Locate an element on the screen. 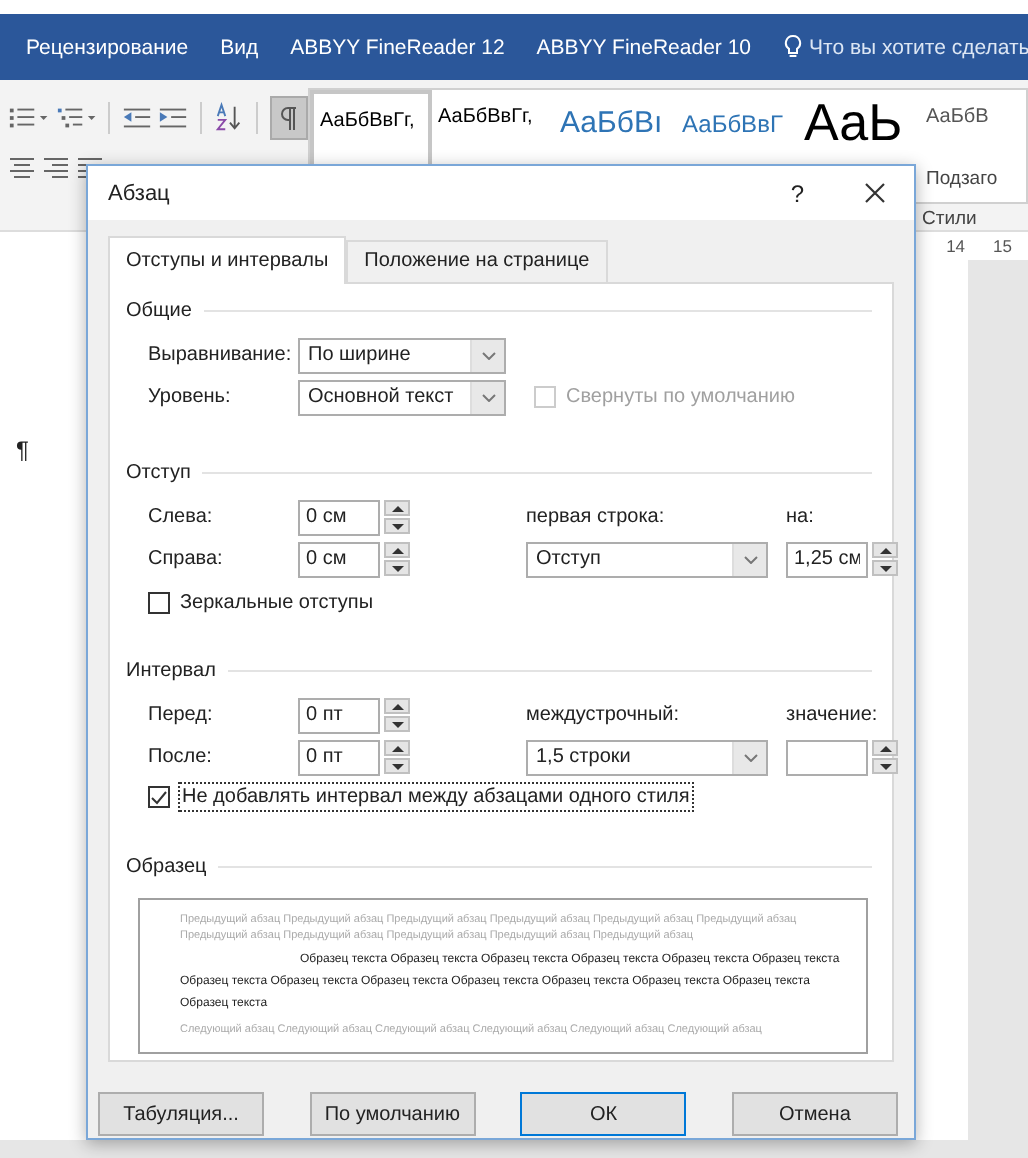  align-right-icon is located at coordinates (56, 168).